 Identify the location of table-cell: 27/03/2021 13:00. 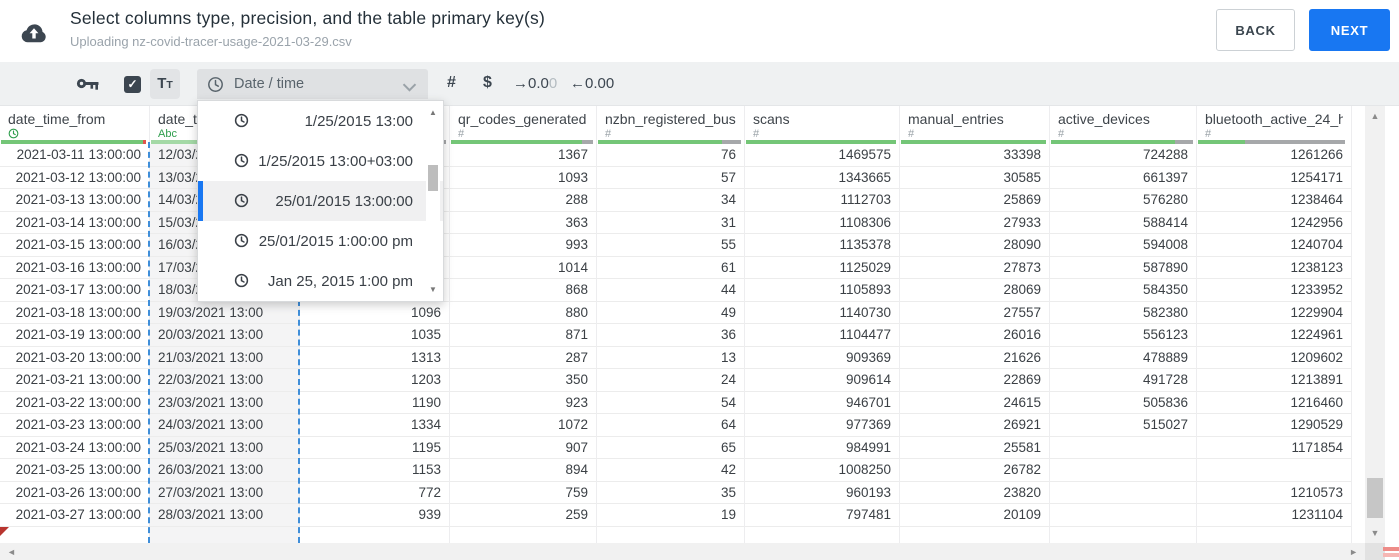
(225, 492).